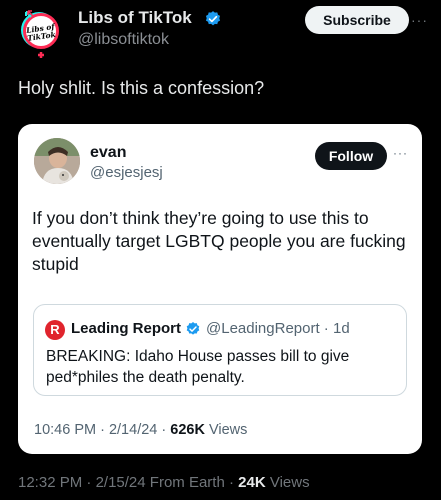  I want to click on nested-author-name: Leading Report, so click(126, 328).